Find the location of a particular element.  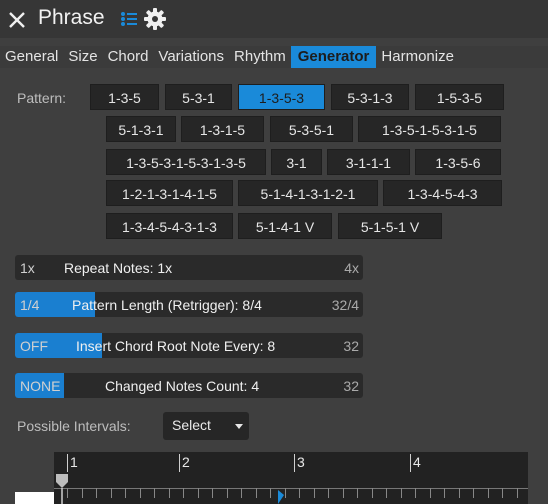

pattern-length-slider: 1/4 Pattern Length (Retrigger): 8/4 32/4 is located at coordinates (189, 304).